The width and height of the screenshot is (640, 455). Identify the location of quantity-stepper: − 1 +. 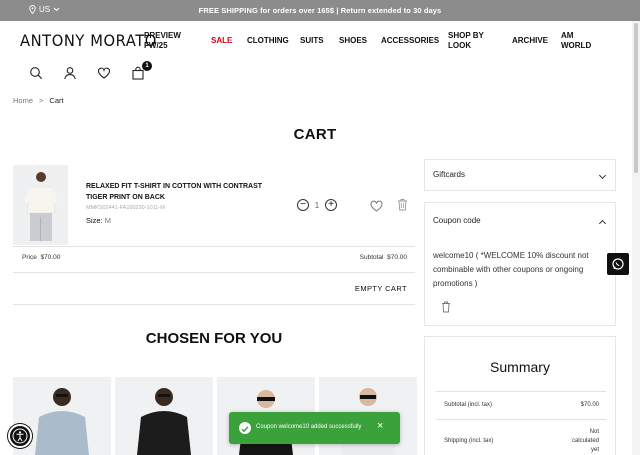
(317, 205).